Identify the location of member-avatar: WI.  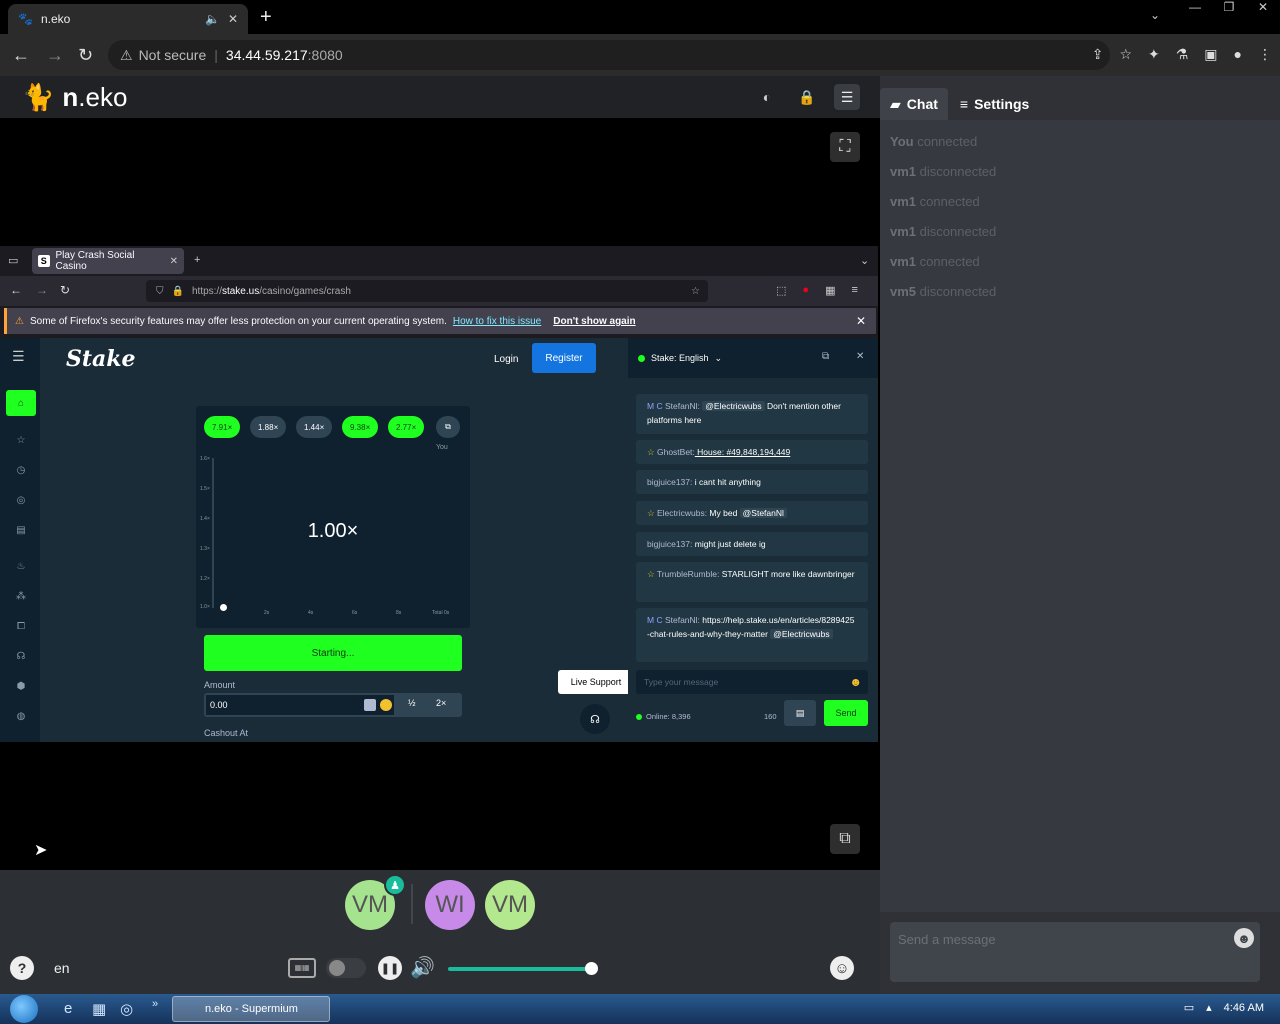
(450, 905).